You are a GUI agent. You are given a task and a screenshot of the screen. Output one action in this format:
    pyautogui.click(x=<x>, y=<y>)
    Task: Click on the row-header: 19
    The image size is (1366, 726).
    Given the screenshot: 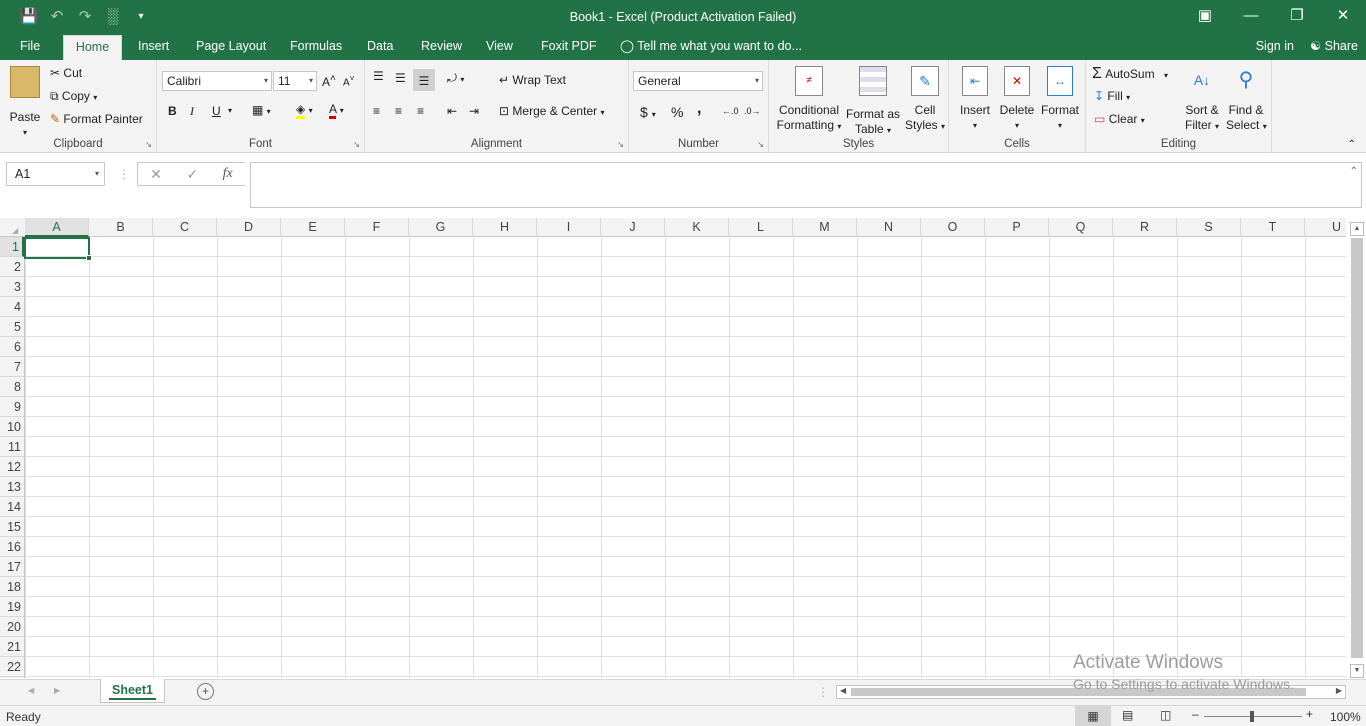 What is the action you would take?
    pyautogui.click(x=12, y=607)
    